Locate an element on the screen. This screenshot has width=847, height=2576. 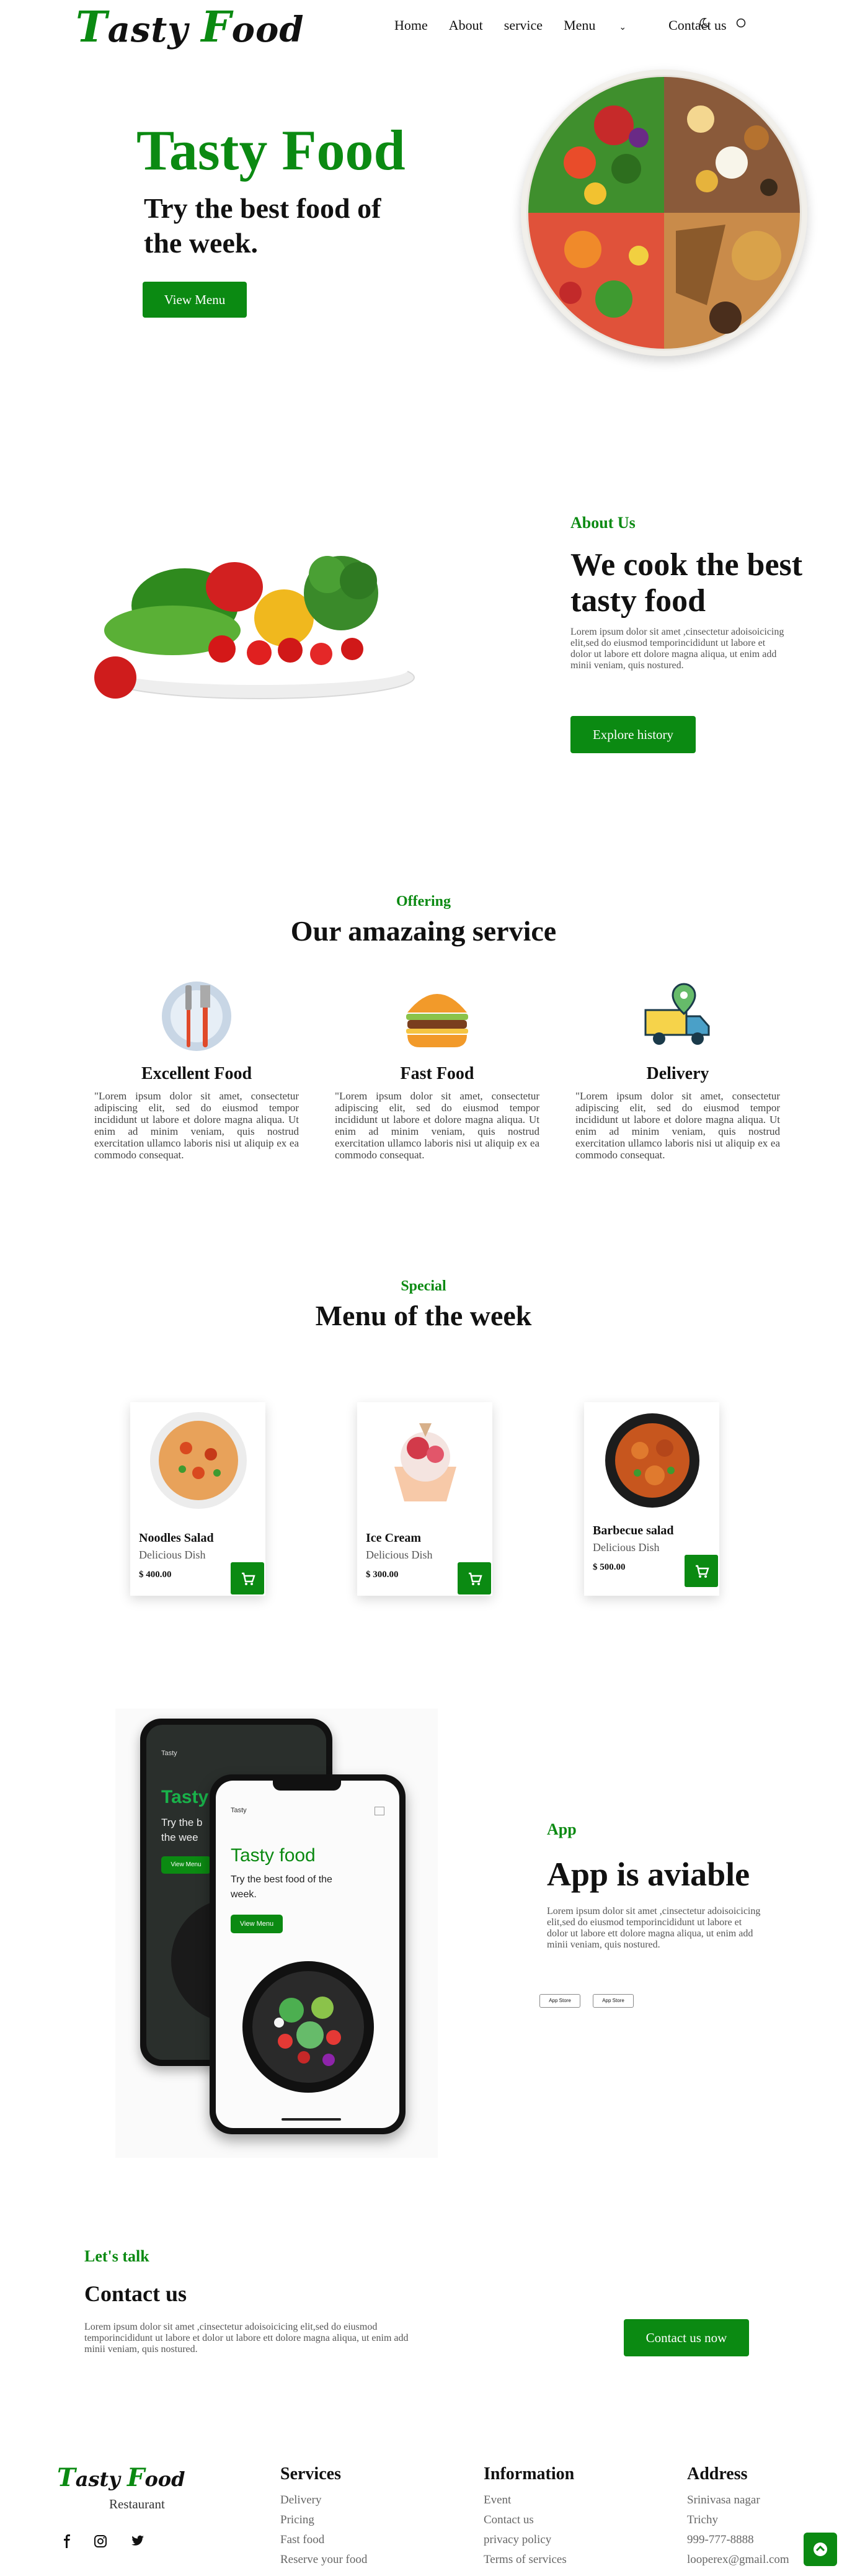
footer-restaurant-label: Restaurant is located at coordinates (137, 2504).